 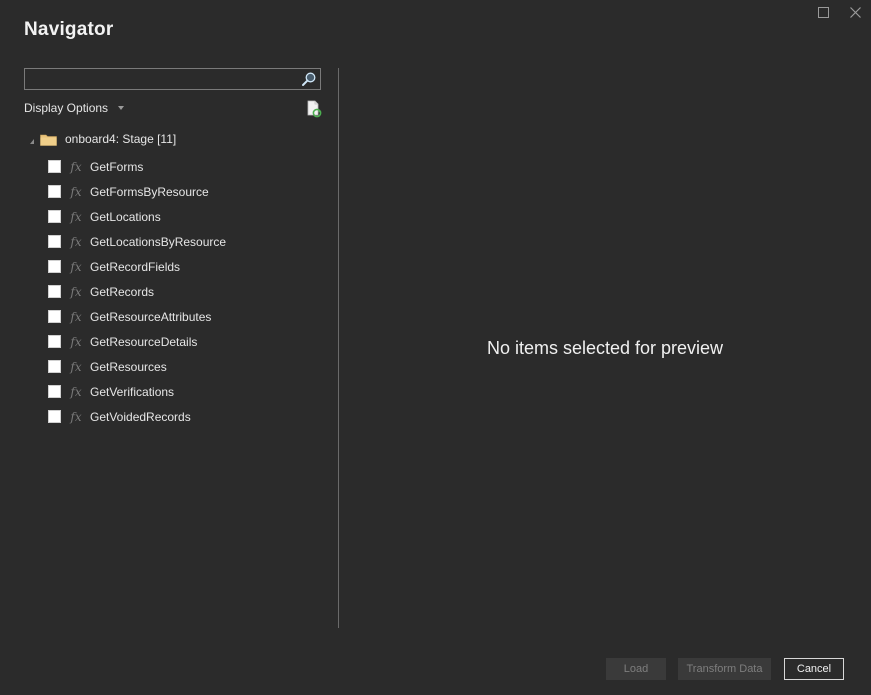 What do you see at coordinates (309, 79) in the screenshot?
I see `search-icon` at bounding box center [309, 79].